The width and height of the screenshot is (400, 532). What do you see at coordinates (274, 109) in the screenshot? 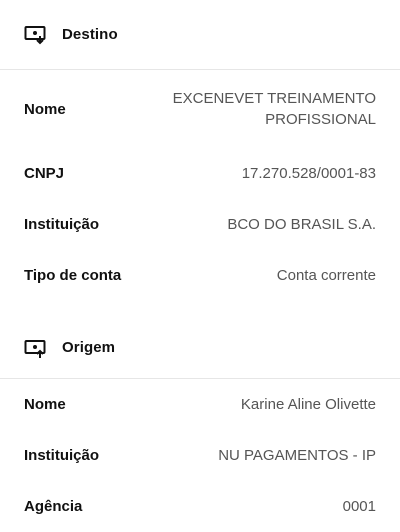
I see `destino-nome-value: EXCENEVET TREINAMENTO PROFISSIONAL` at bounding box center [274, 109].